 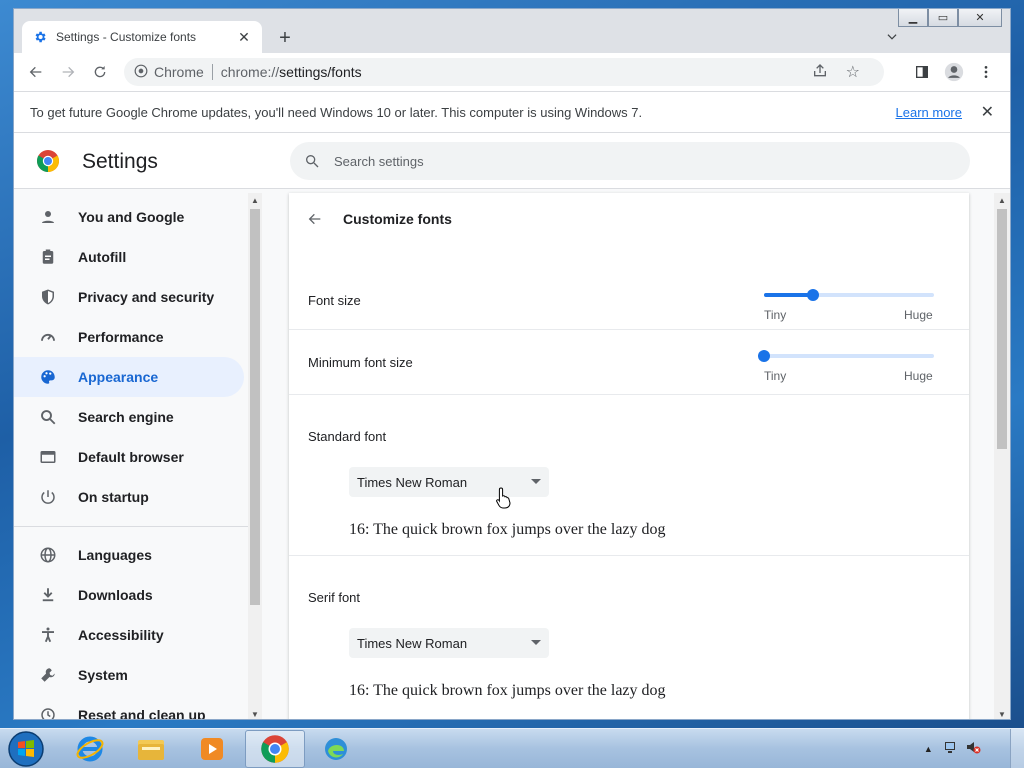 What do you see at coordinates (137, 217) in the screenshot?
I see `sidebar-item-you-and-google: You and Google` at bounding box center [137, 217].